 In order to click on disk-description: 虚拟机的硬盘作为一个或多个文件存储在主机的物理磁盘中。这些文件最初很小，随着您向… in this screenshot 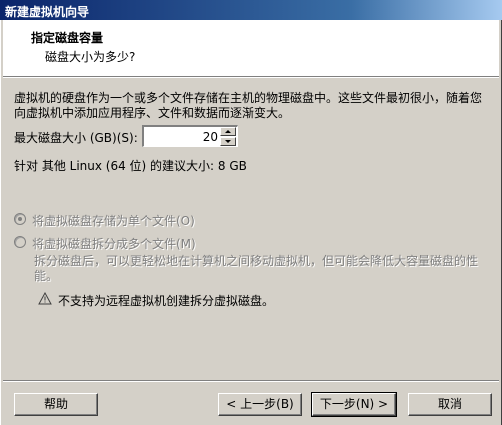, I will do `click(248, 105)`.